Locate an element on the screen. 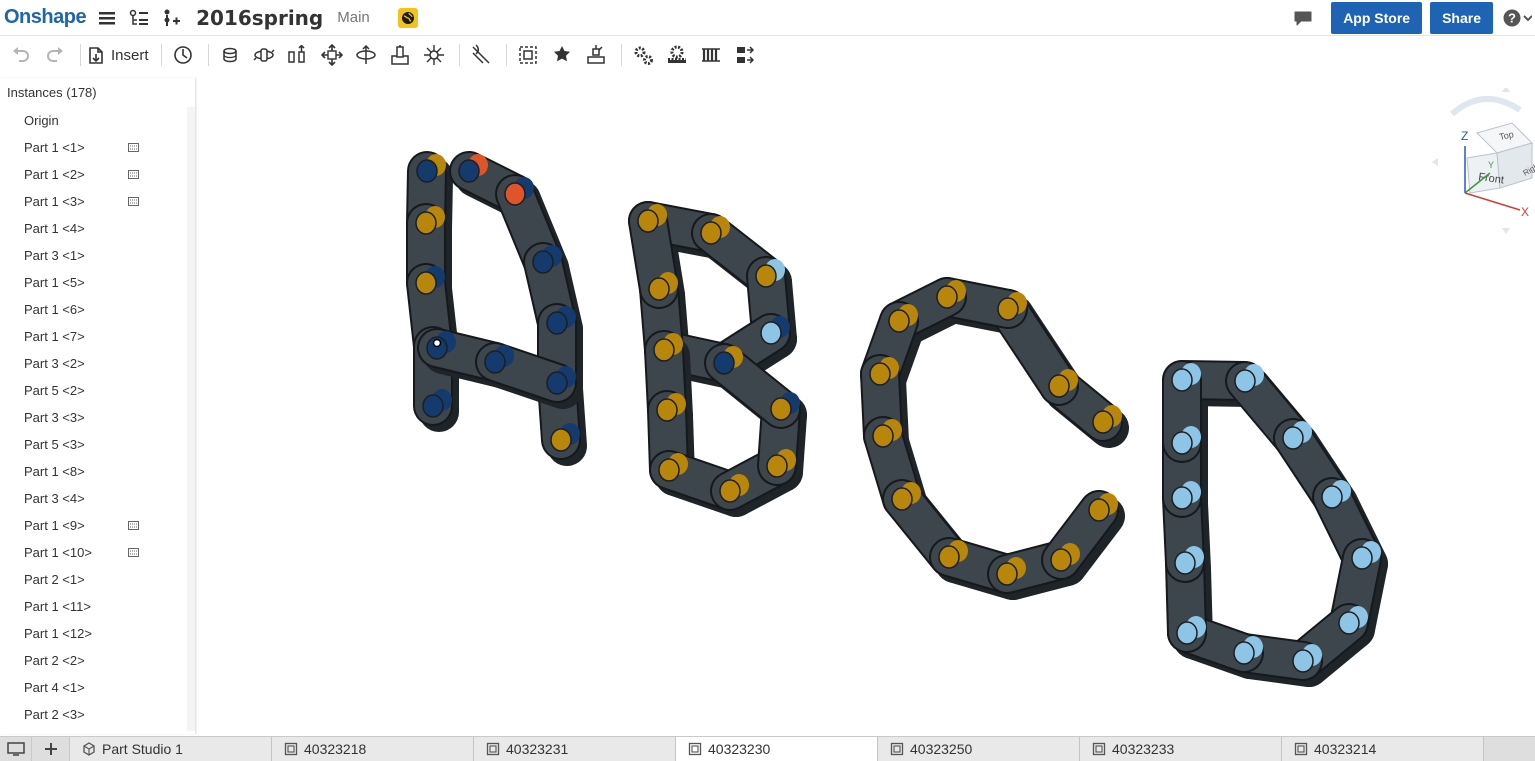  planar-mate-icon is located at coordinates (332, 55).